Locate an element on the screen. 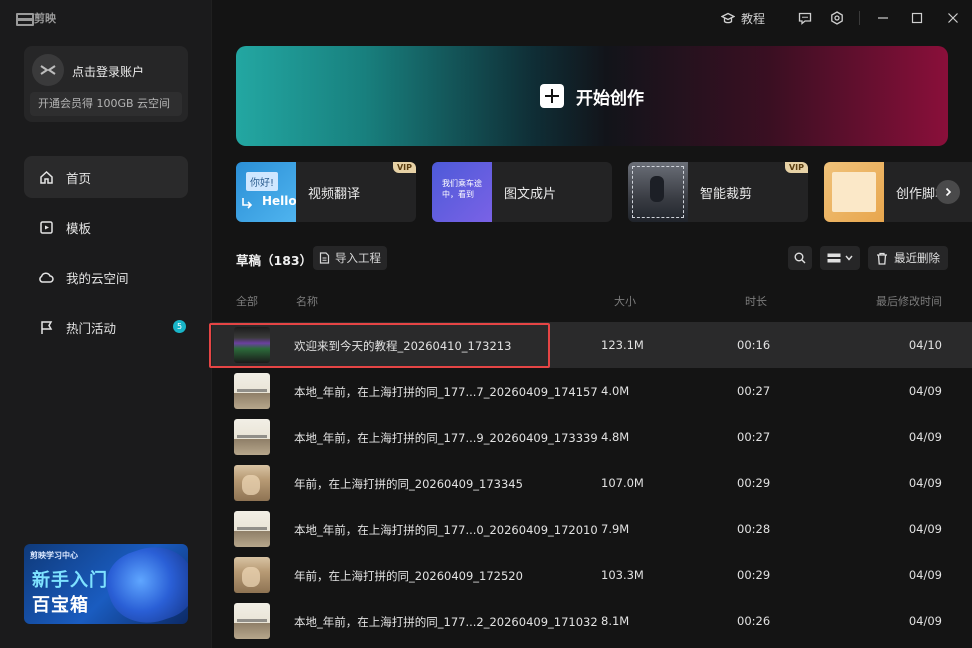 Image resolution: width=972 pixels, height=648 pixels. settings-button is located at coordinates (837, 18).